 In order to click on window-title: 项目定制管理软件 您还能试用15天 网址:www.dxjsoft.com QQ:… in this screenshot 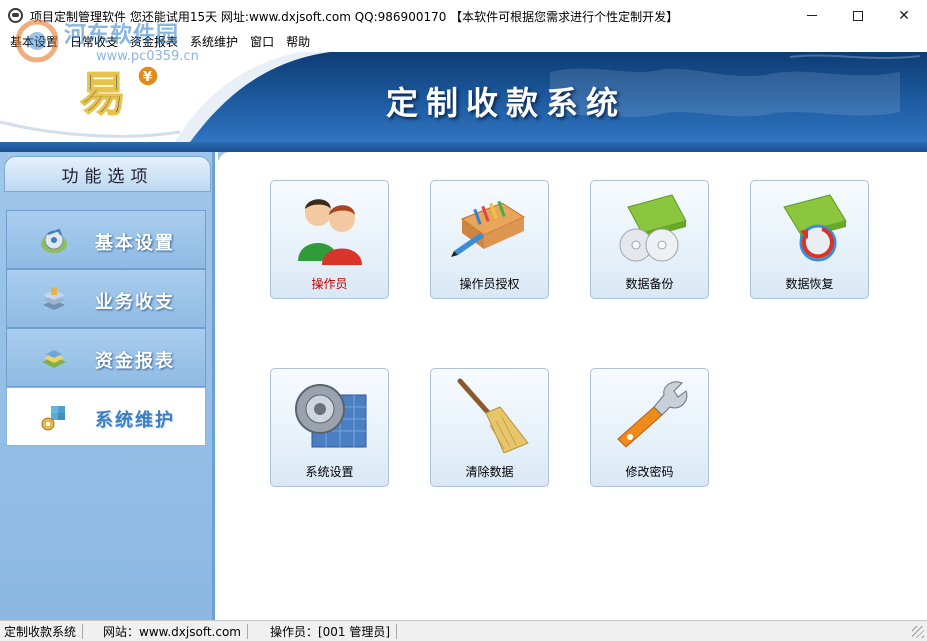, I will do `click(354, 17)`.